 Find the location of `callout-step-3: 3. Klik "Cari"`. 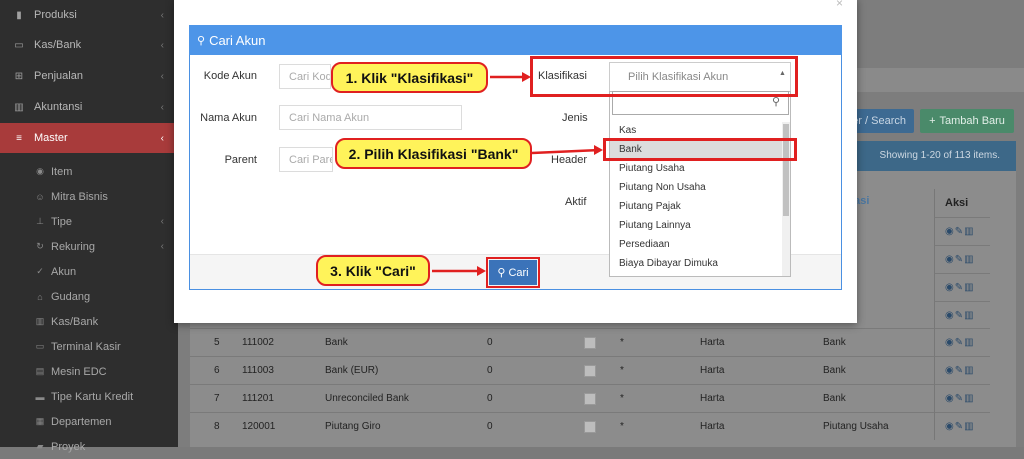

callout-step-3: 3. Klik "Cari" is located at coordinates (373, 270).